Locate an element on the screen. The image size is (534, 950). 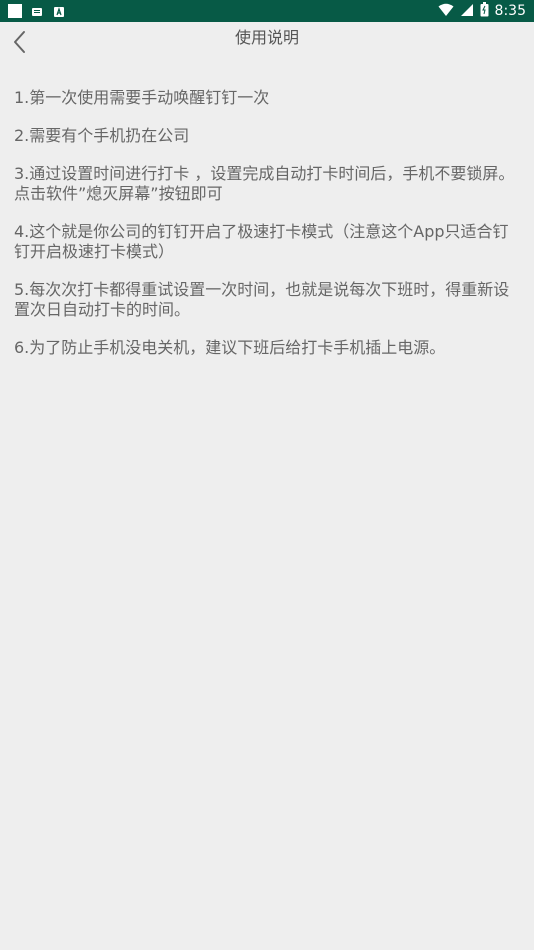
wifi-icon is located at coordinates (446, 11).